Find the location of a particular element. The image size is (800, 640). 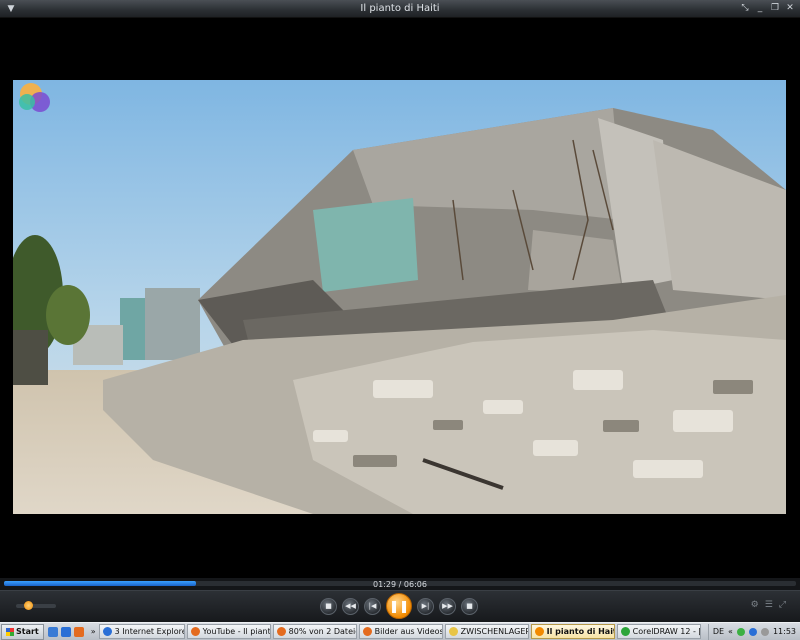

taskbar-button-label: 3 Internet Explorer is located at coordinates (149, 631).